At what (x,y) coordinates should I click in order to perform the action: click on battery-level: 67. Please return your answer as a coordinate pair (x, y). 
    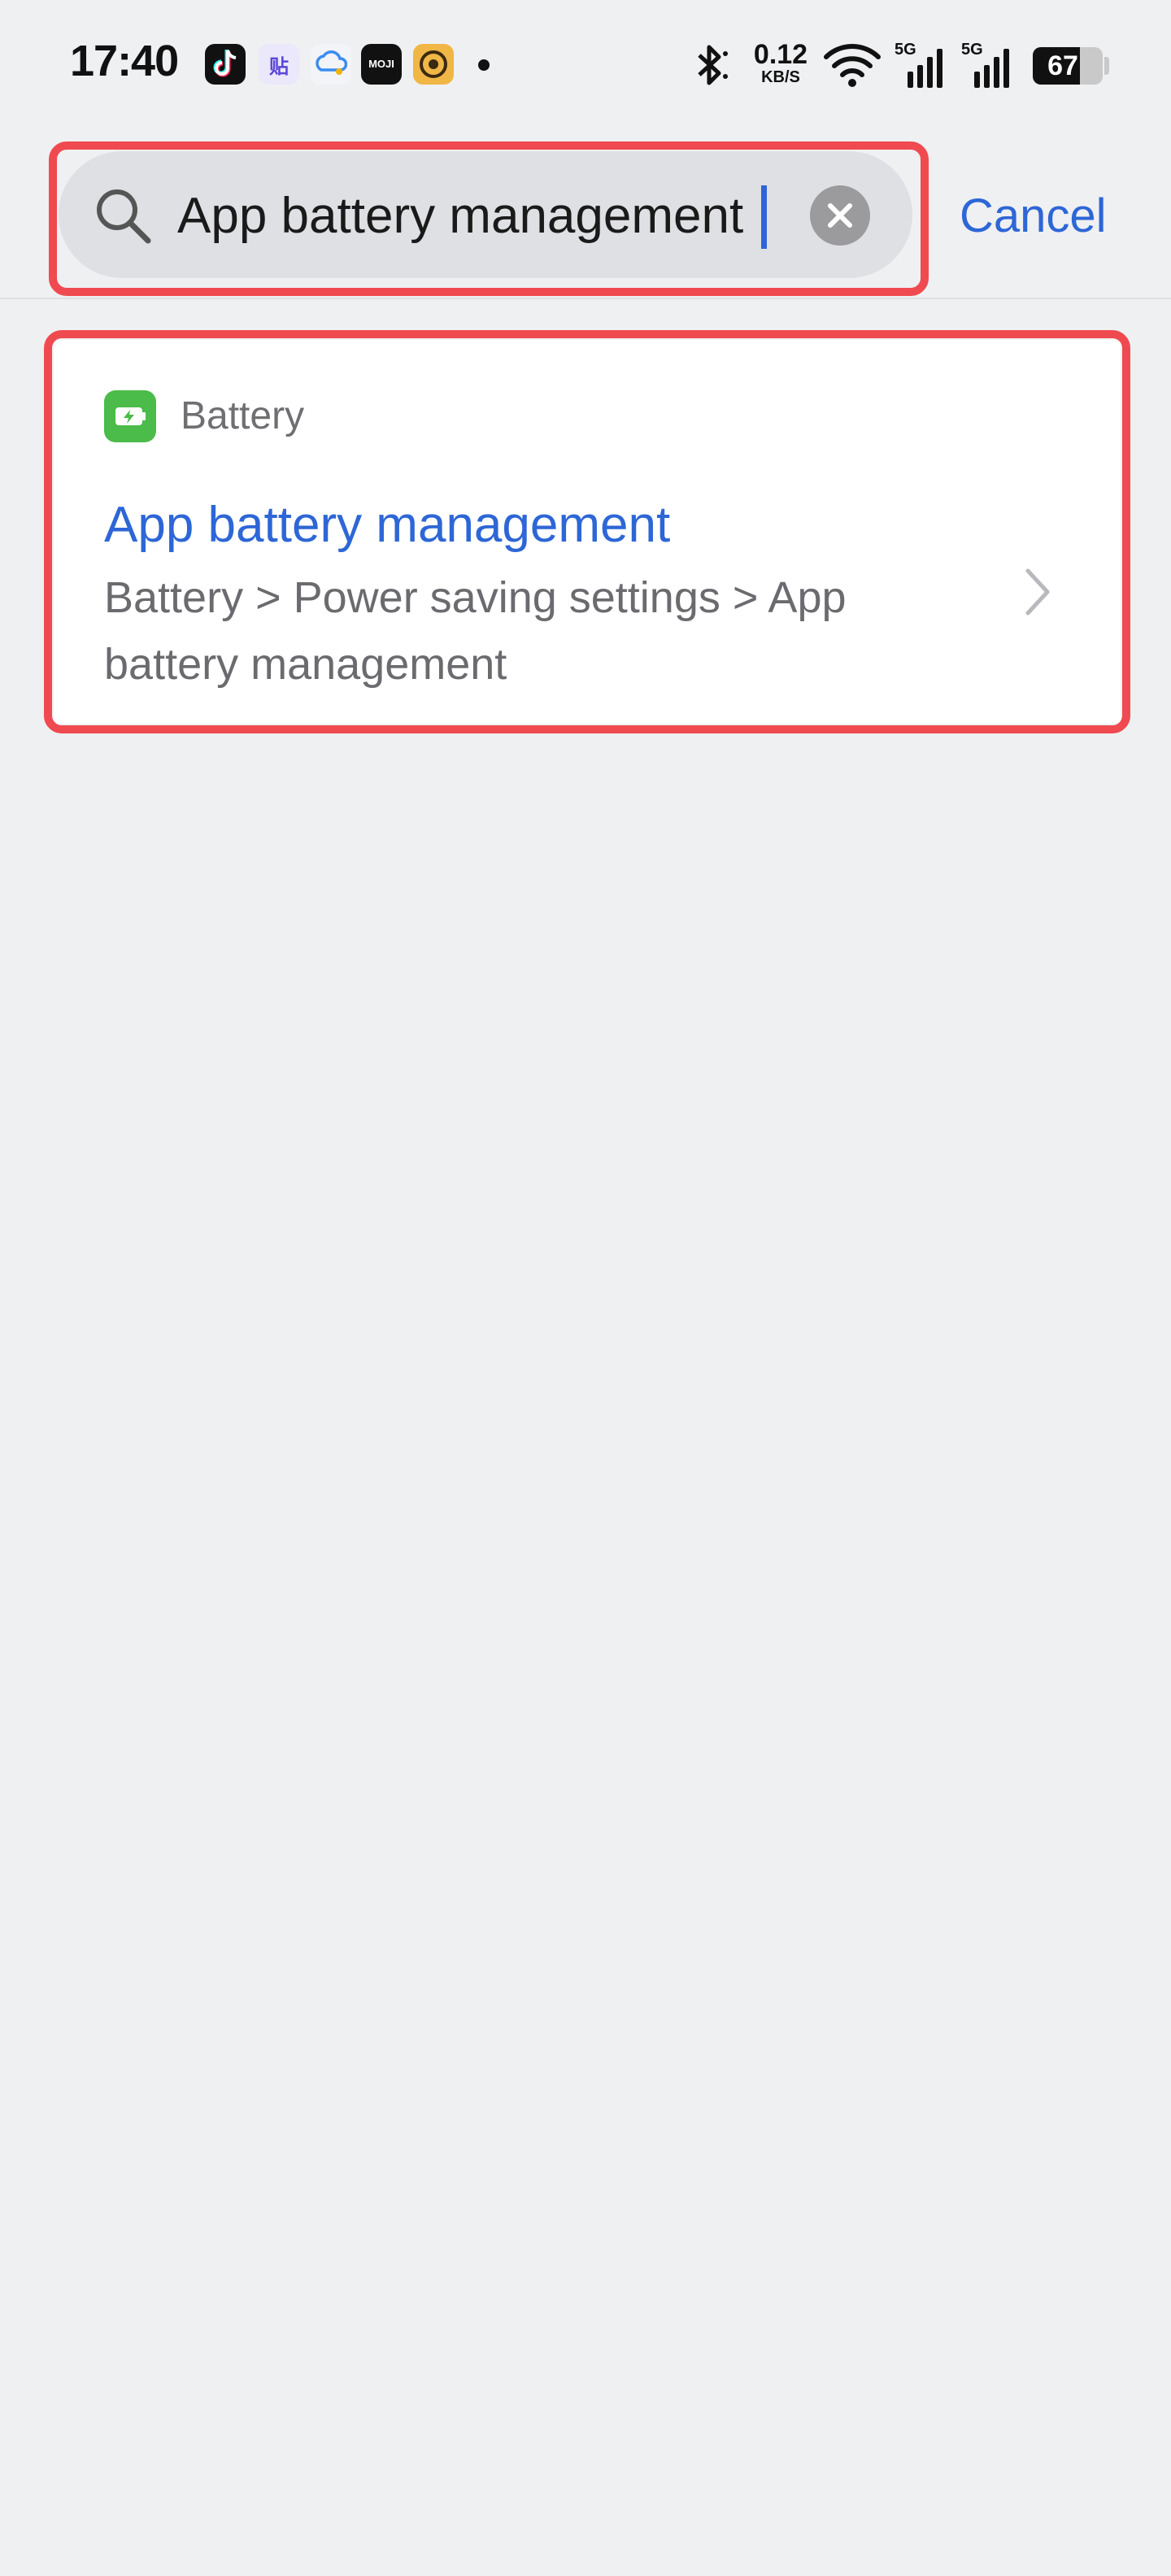
    Looking at the image, I should click on (1062, 66).